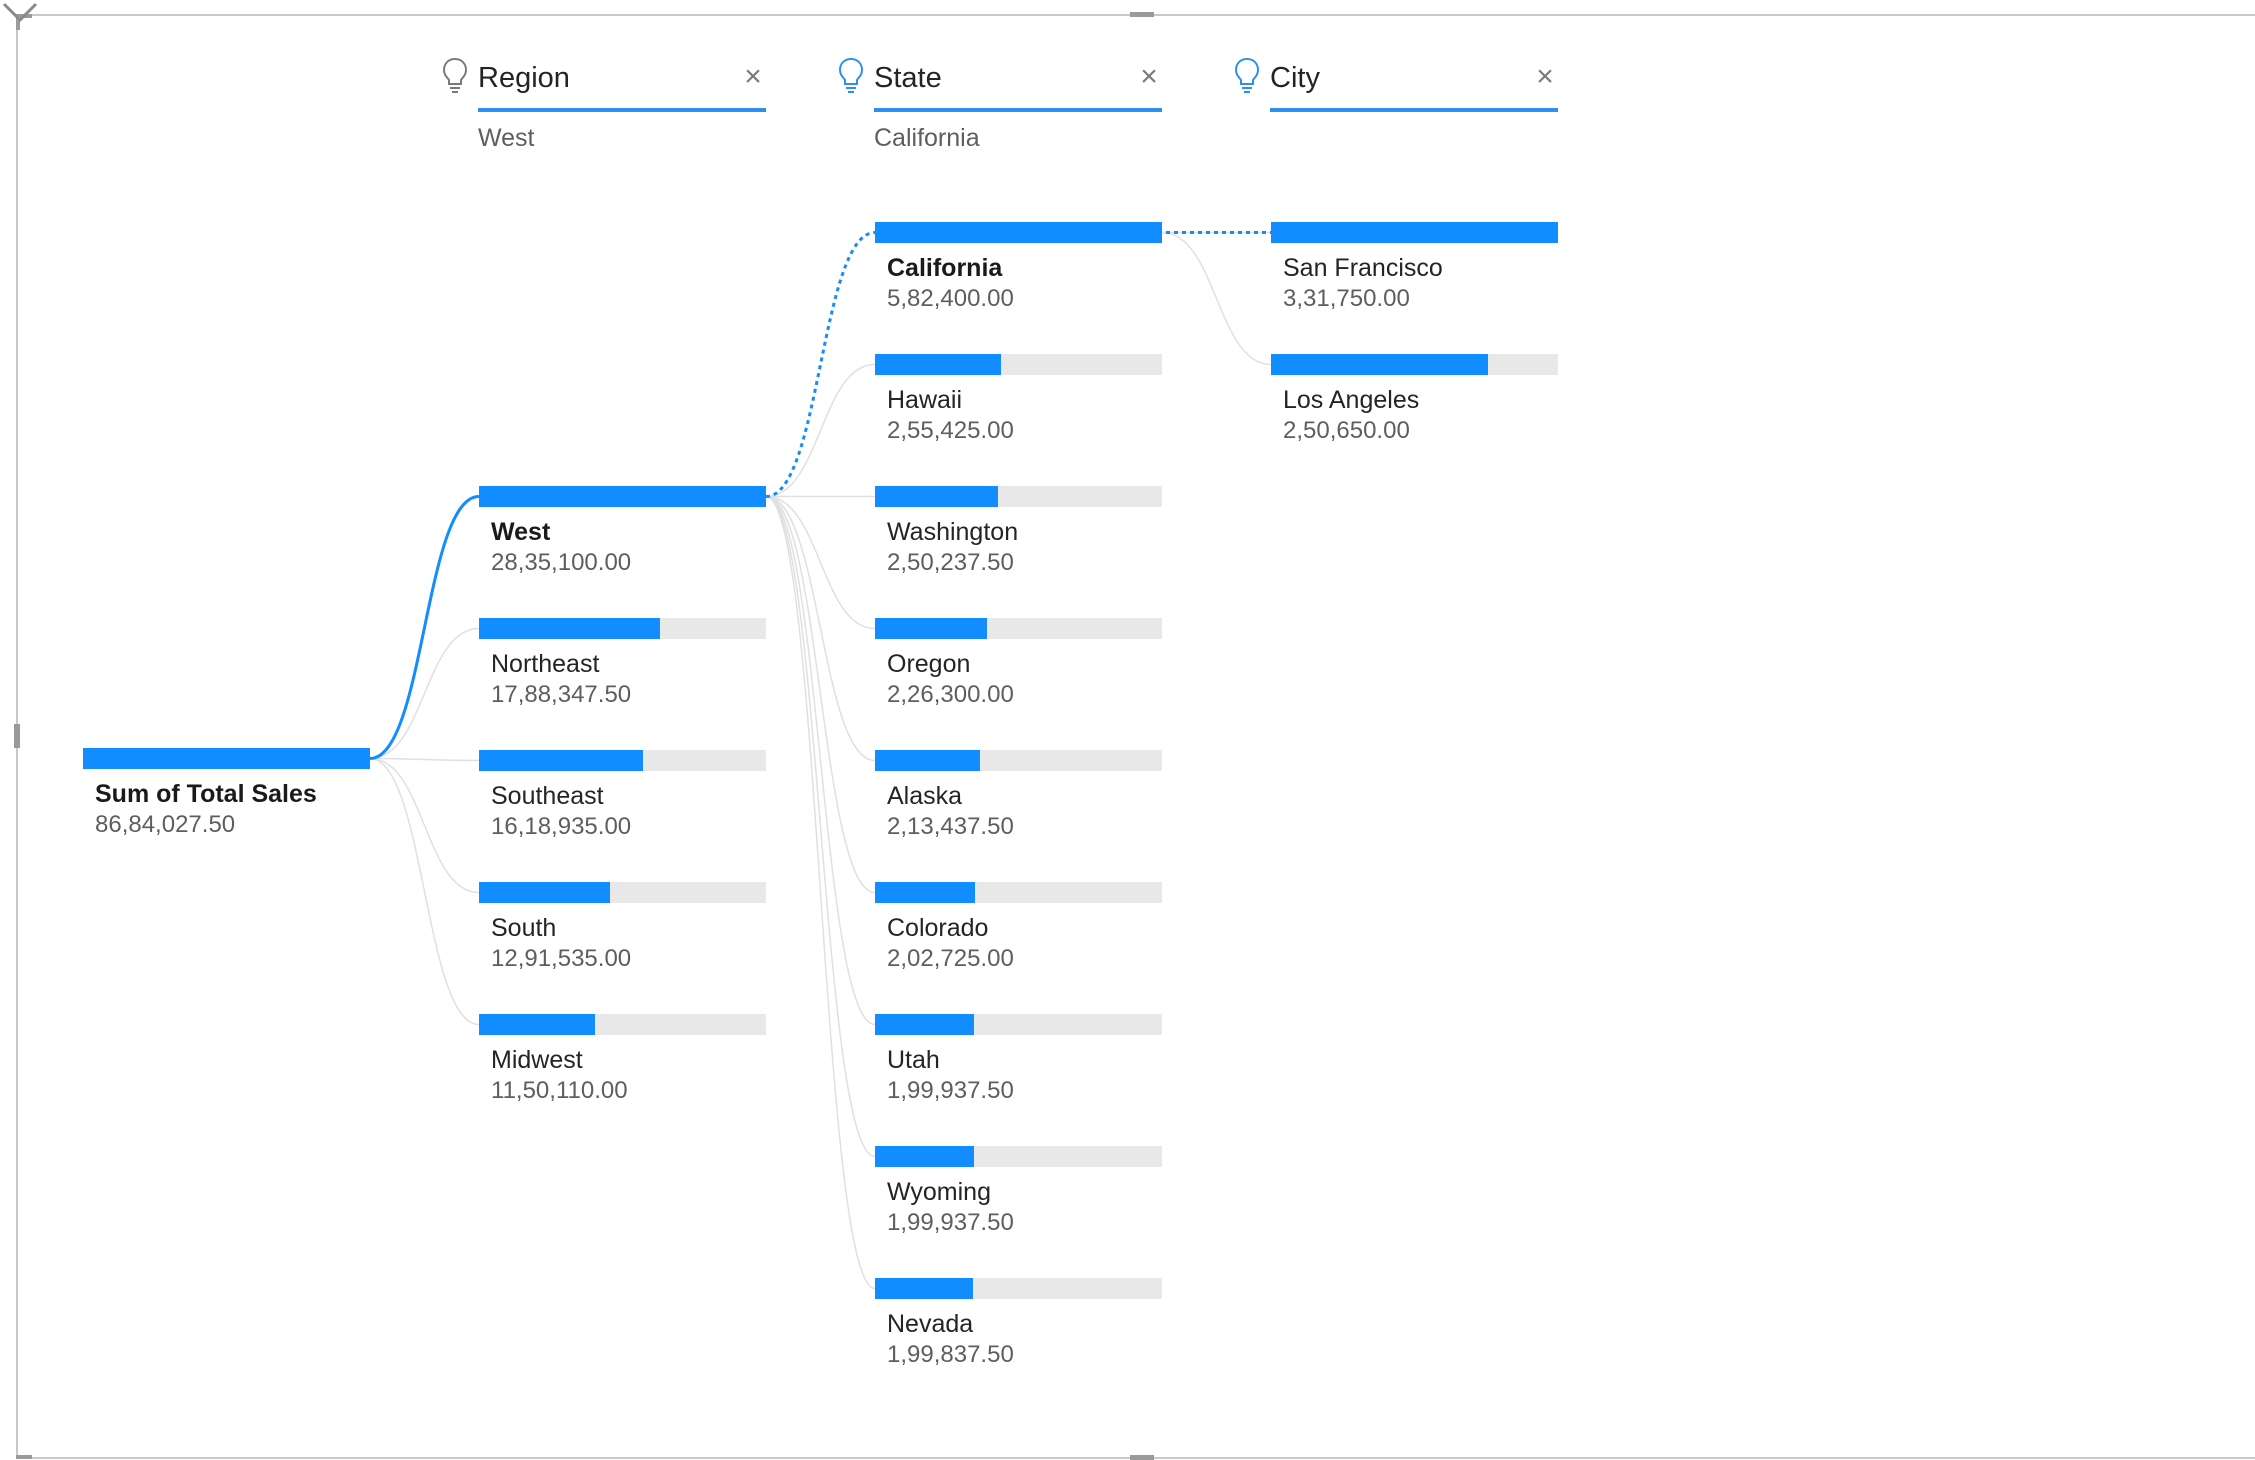  Describe the element at coordinates (930, 1324) in the screenshot. I see `node-label: Nevada` at that location.